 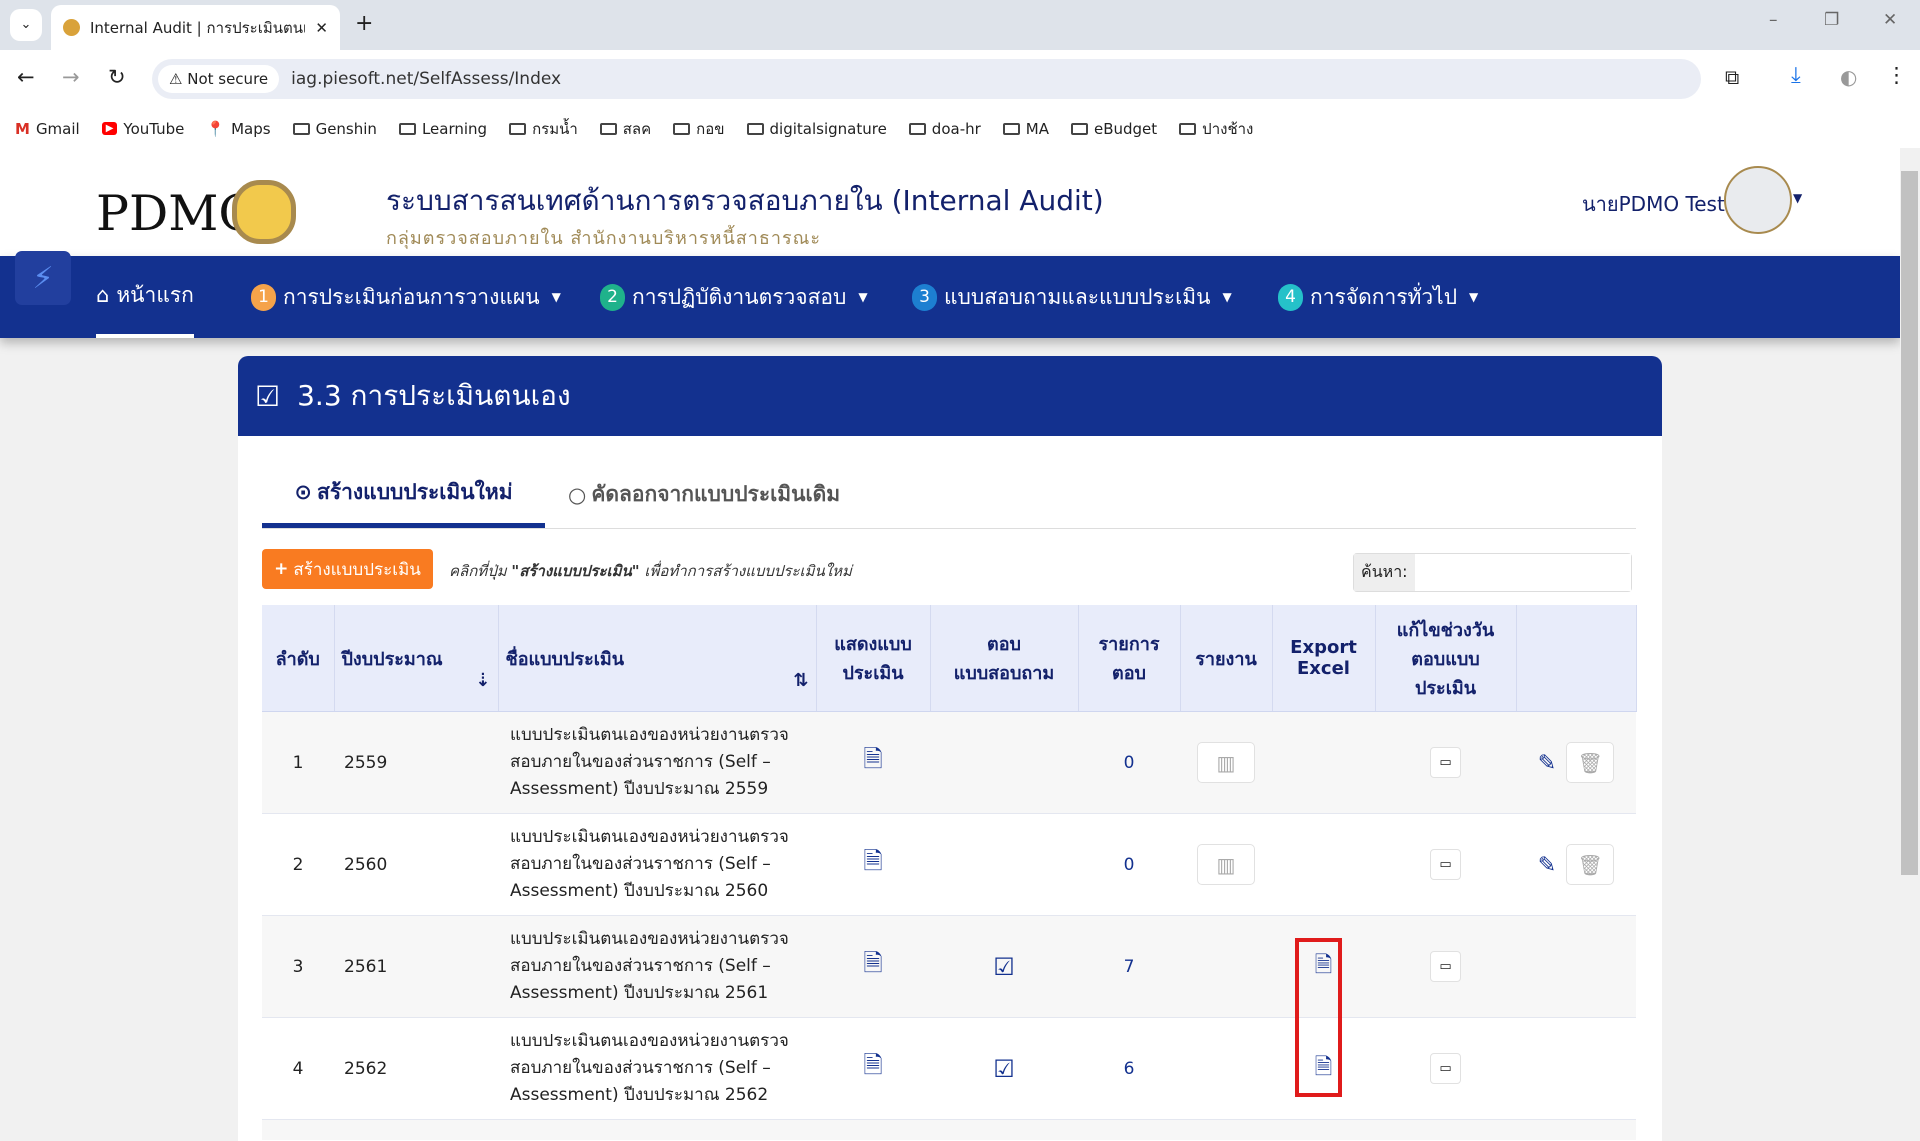 I want to click on col-header-show: แสดงแบบประเมิน, so click(x=873, y=658).